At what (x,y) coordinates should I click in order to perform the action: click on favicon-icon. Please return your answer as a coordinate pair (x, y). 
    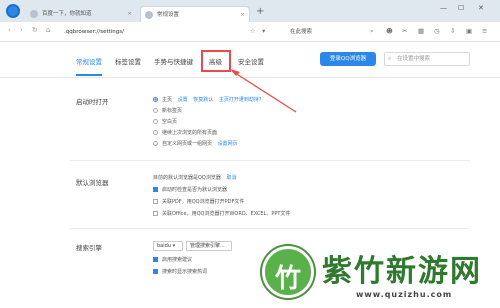
    Looking at the image, I should click on (34, 14).